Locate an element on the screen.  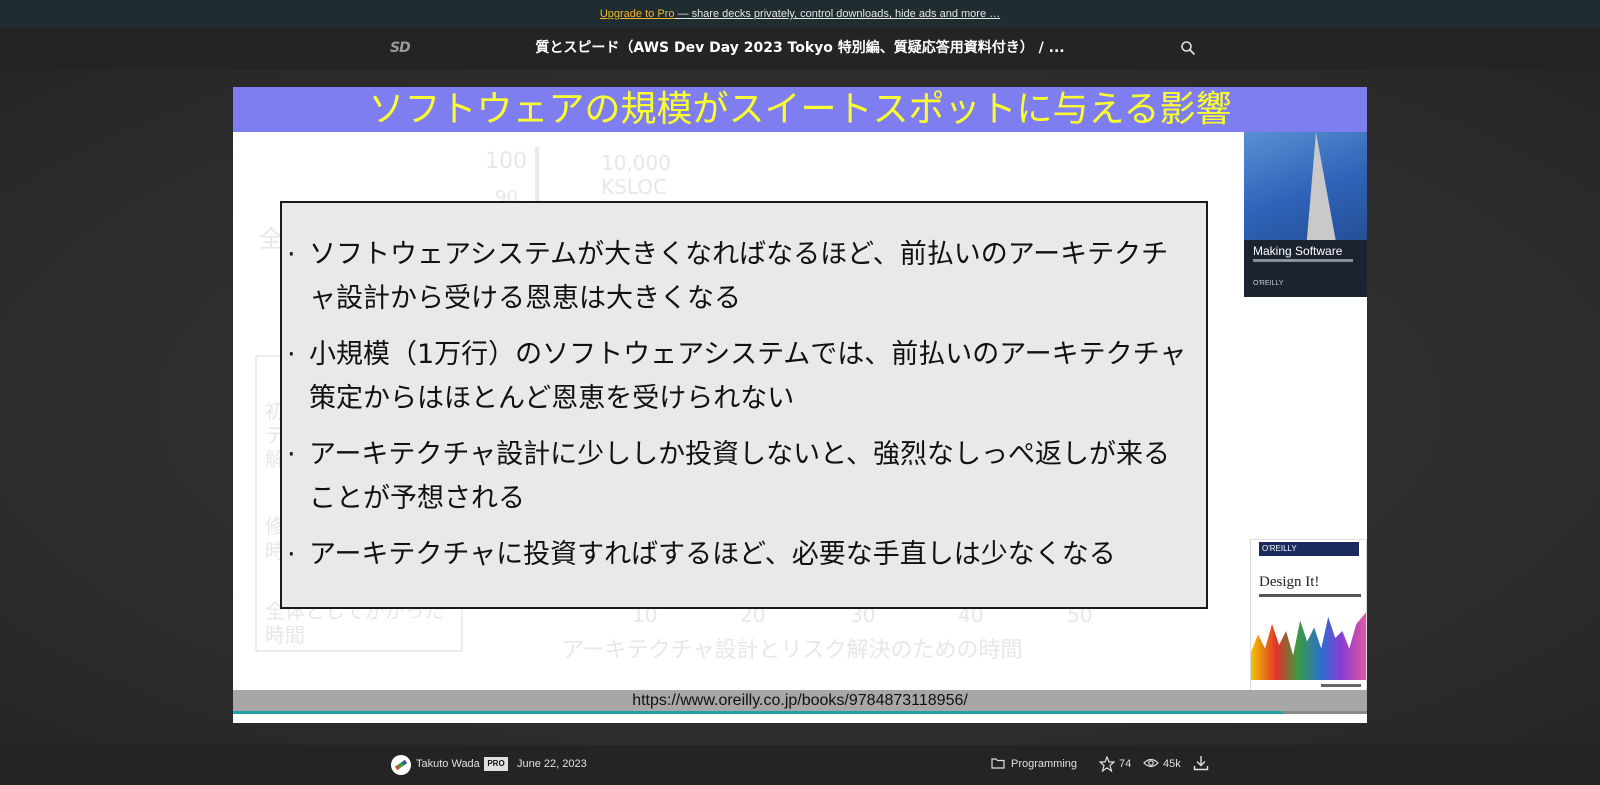
slide-title-bar: ソフトウェアの規模がスイートスポットに与える影響 is located at coordinates (800, 109).